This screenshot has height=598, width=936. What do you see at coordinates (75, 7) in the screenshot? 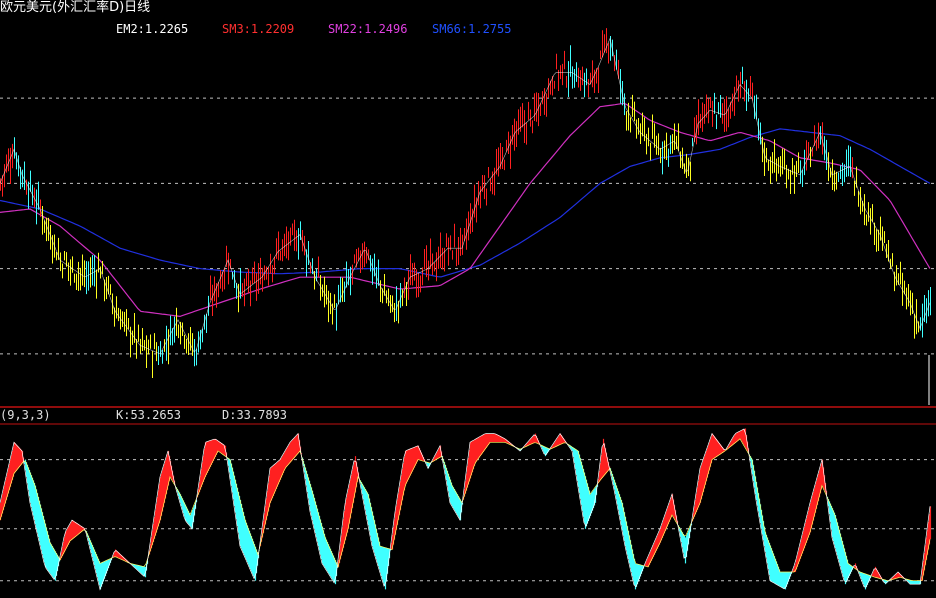
I see `chart-title: 欧元美元(外汇汇率D)日线` at bounding box center [75, 7].